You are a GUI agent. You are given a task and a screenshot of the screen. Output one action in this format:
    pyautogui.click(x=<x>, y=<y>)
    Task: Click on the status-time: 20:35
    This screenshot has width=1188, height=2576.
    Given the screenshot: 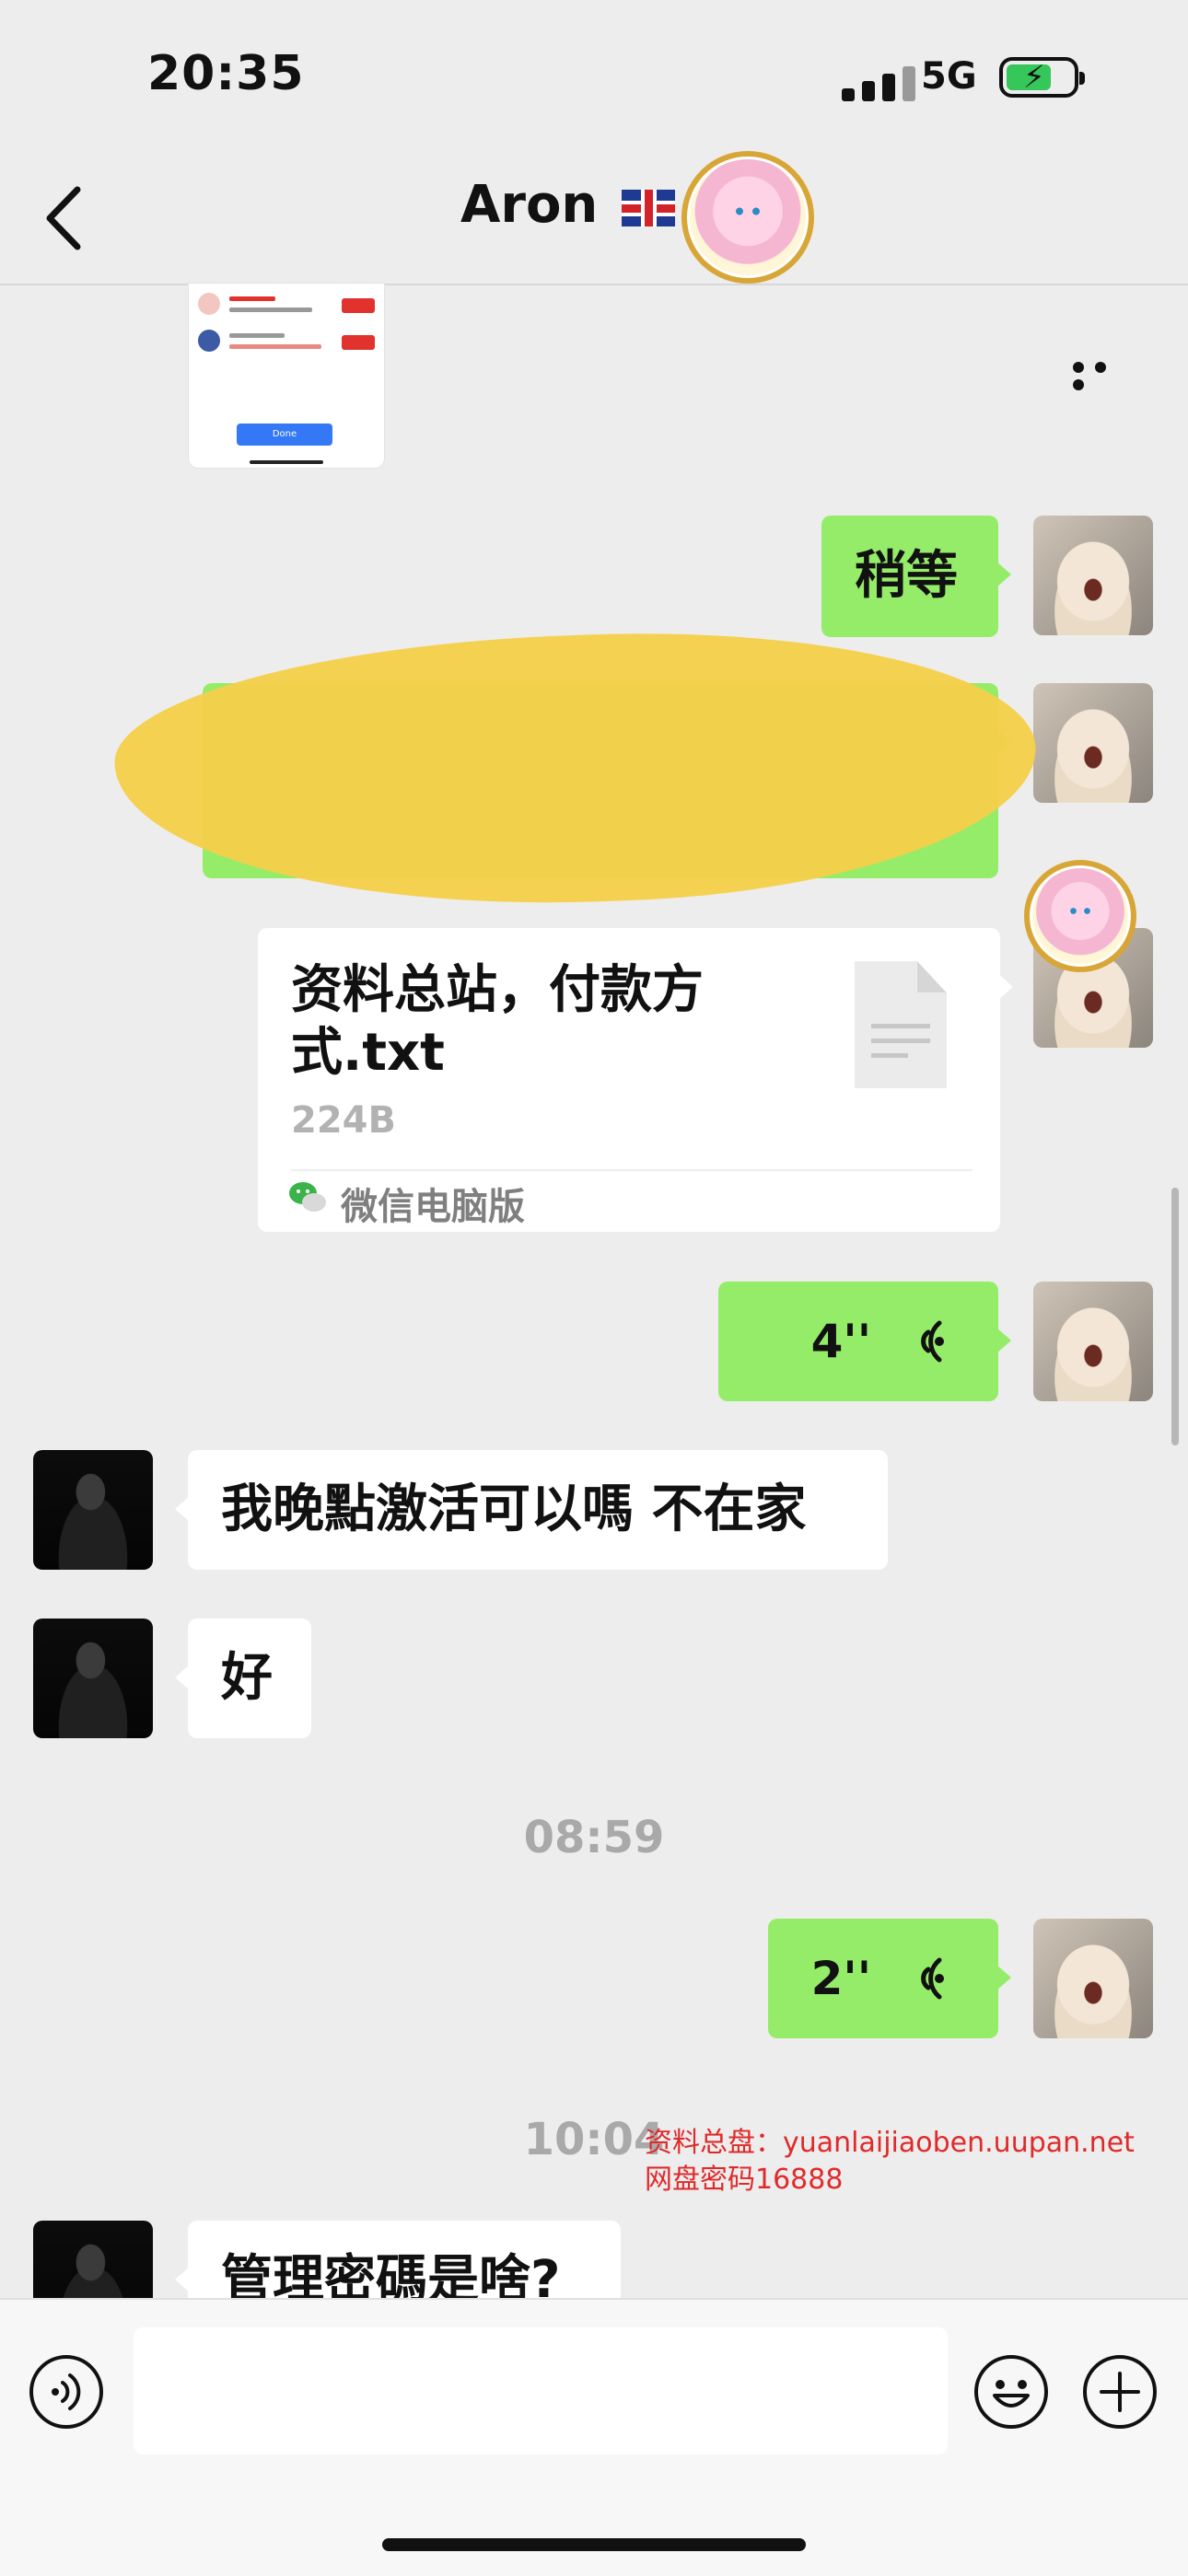 What is the action you would take?
    pyautogui.click(x=226, y=73)
    